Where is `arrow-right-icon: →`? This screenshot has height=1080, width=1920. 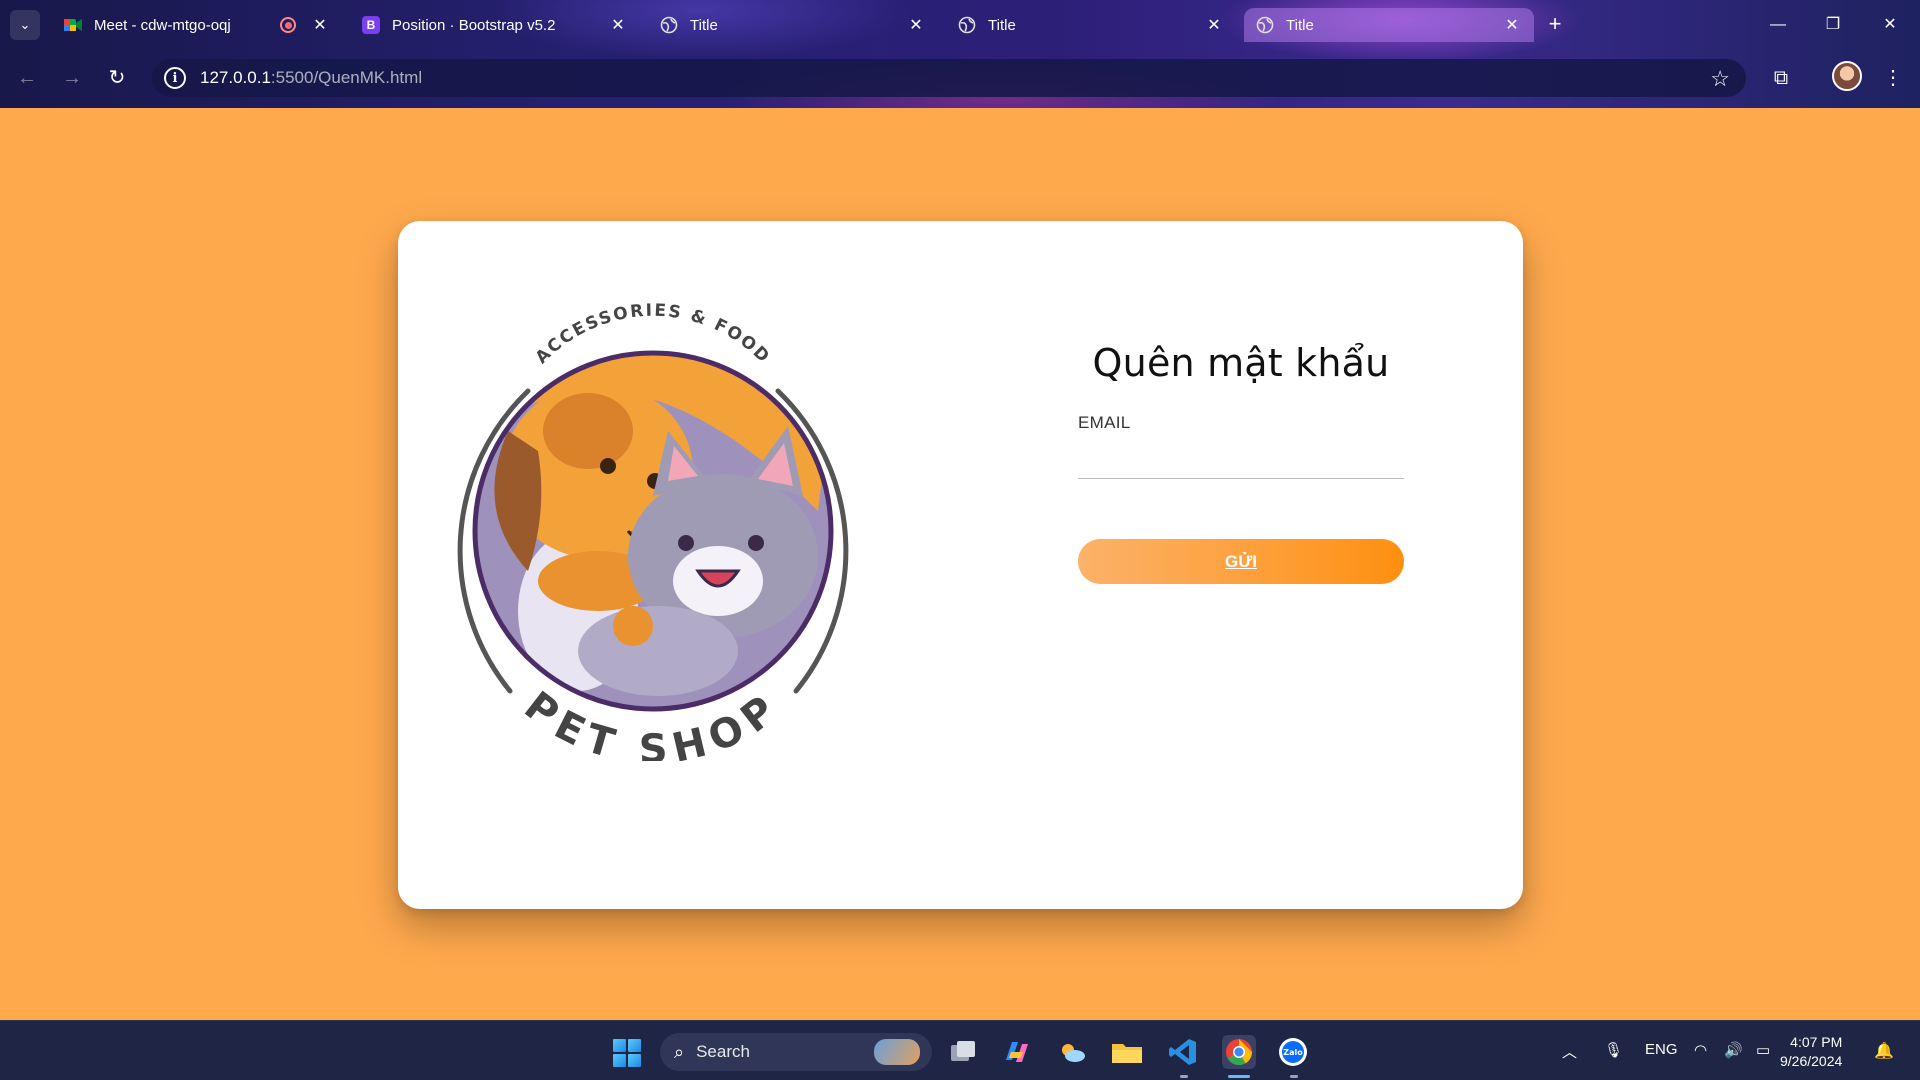 arrow-right-icon: → is located at coordinates (72, 78).